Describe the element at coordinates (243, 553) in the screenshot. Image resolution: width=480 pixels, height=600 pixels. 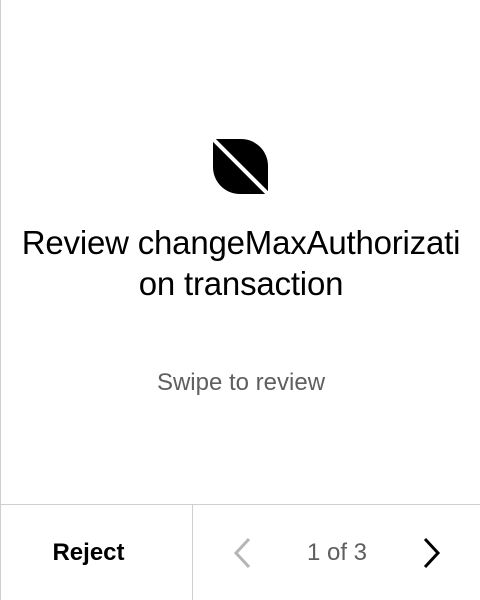
I see `chevron-left-icon` at that location.